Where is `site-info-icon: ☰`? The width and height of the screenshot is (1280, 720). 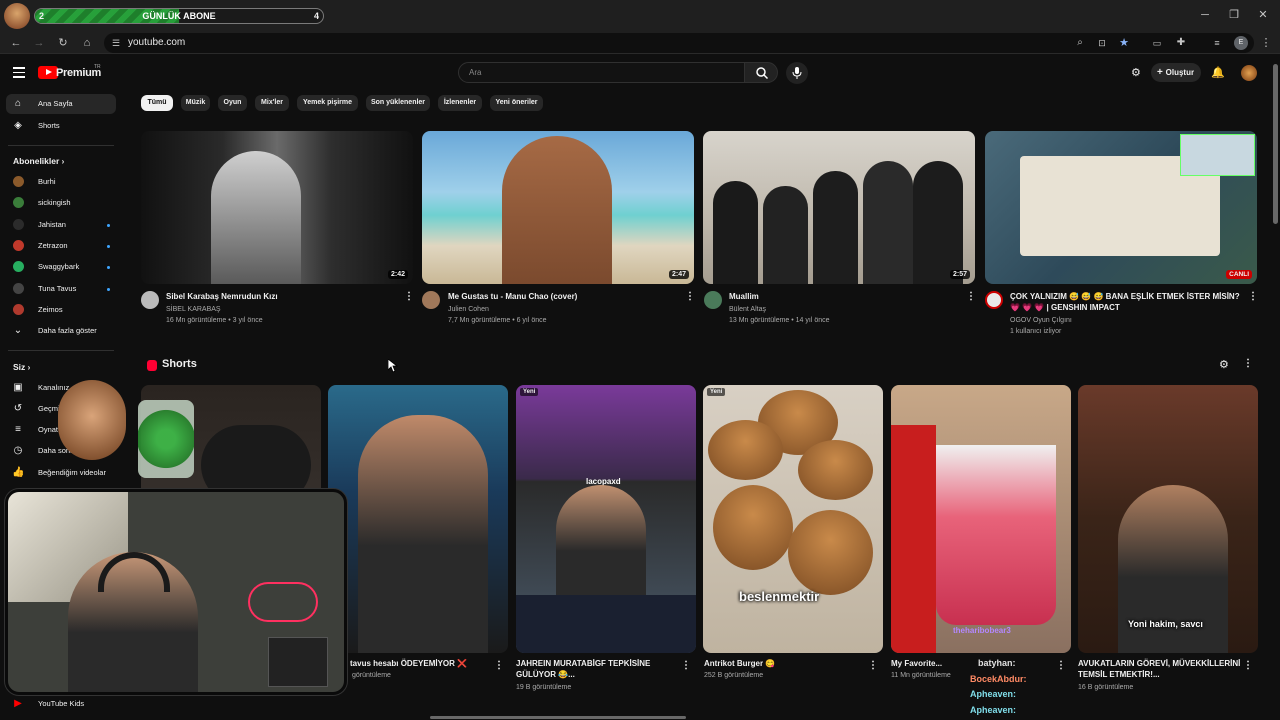 site-info-icon: ☰ is located at coordinates (116, 43).